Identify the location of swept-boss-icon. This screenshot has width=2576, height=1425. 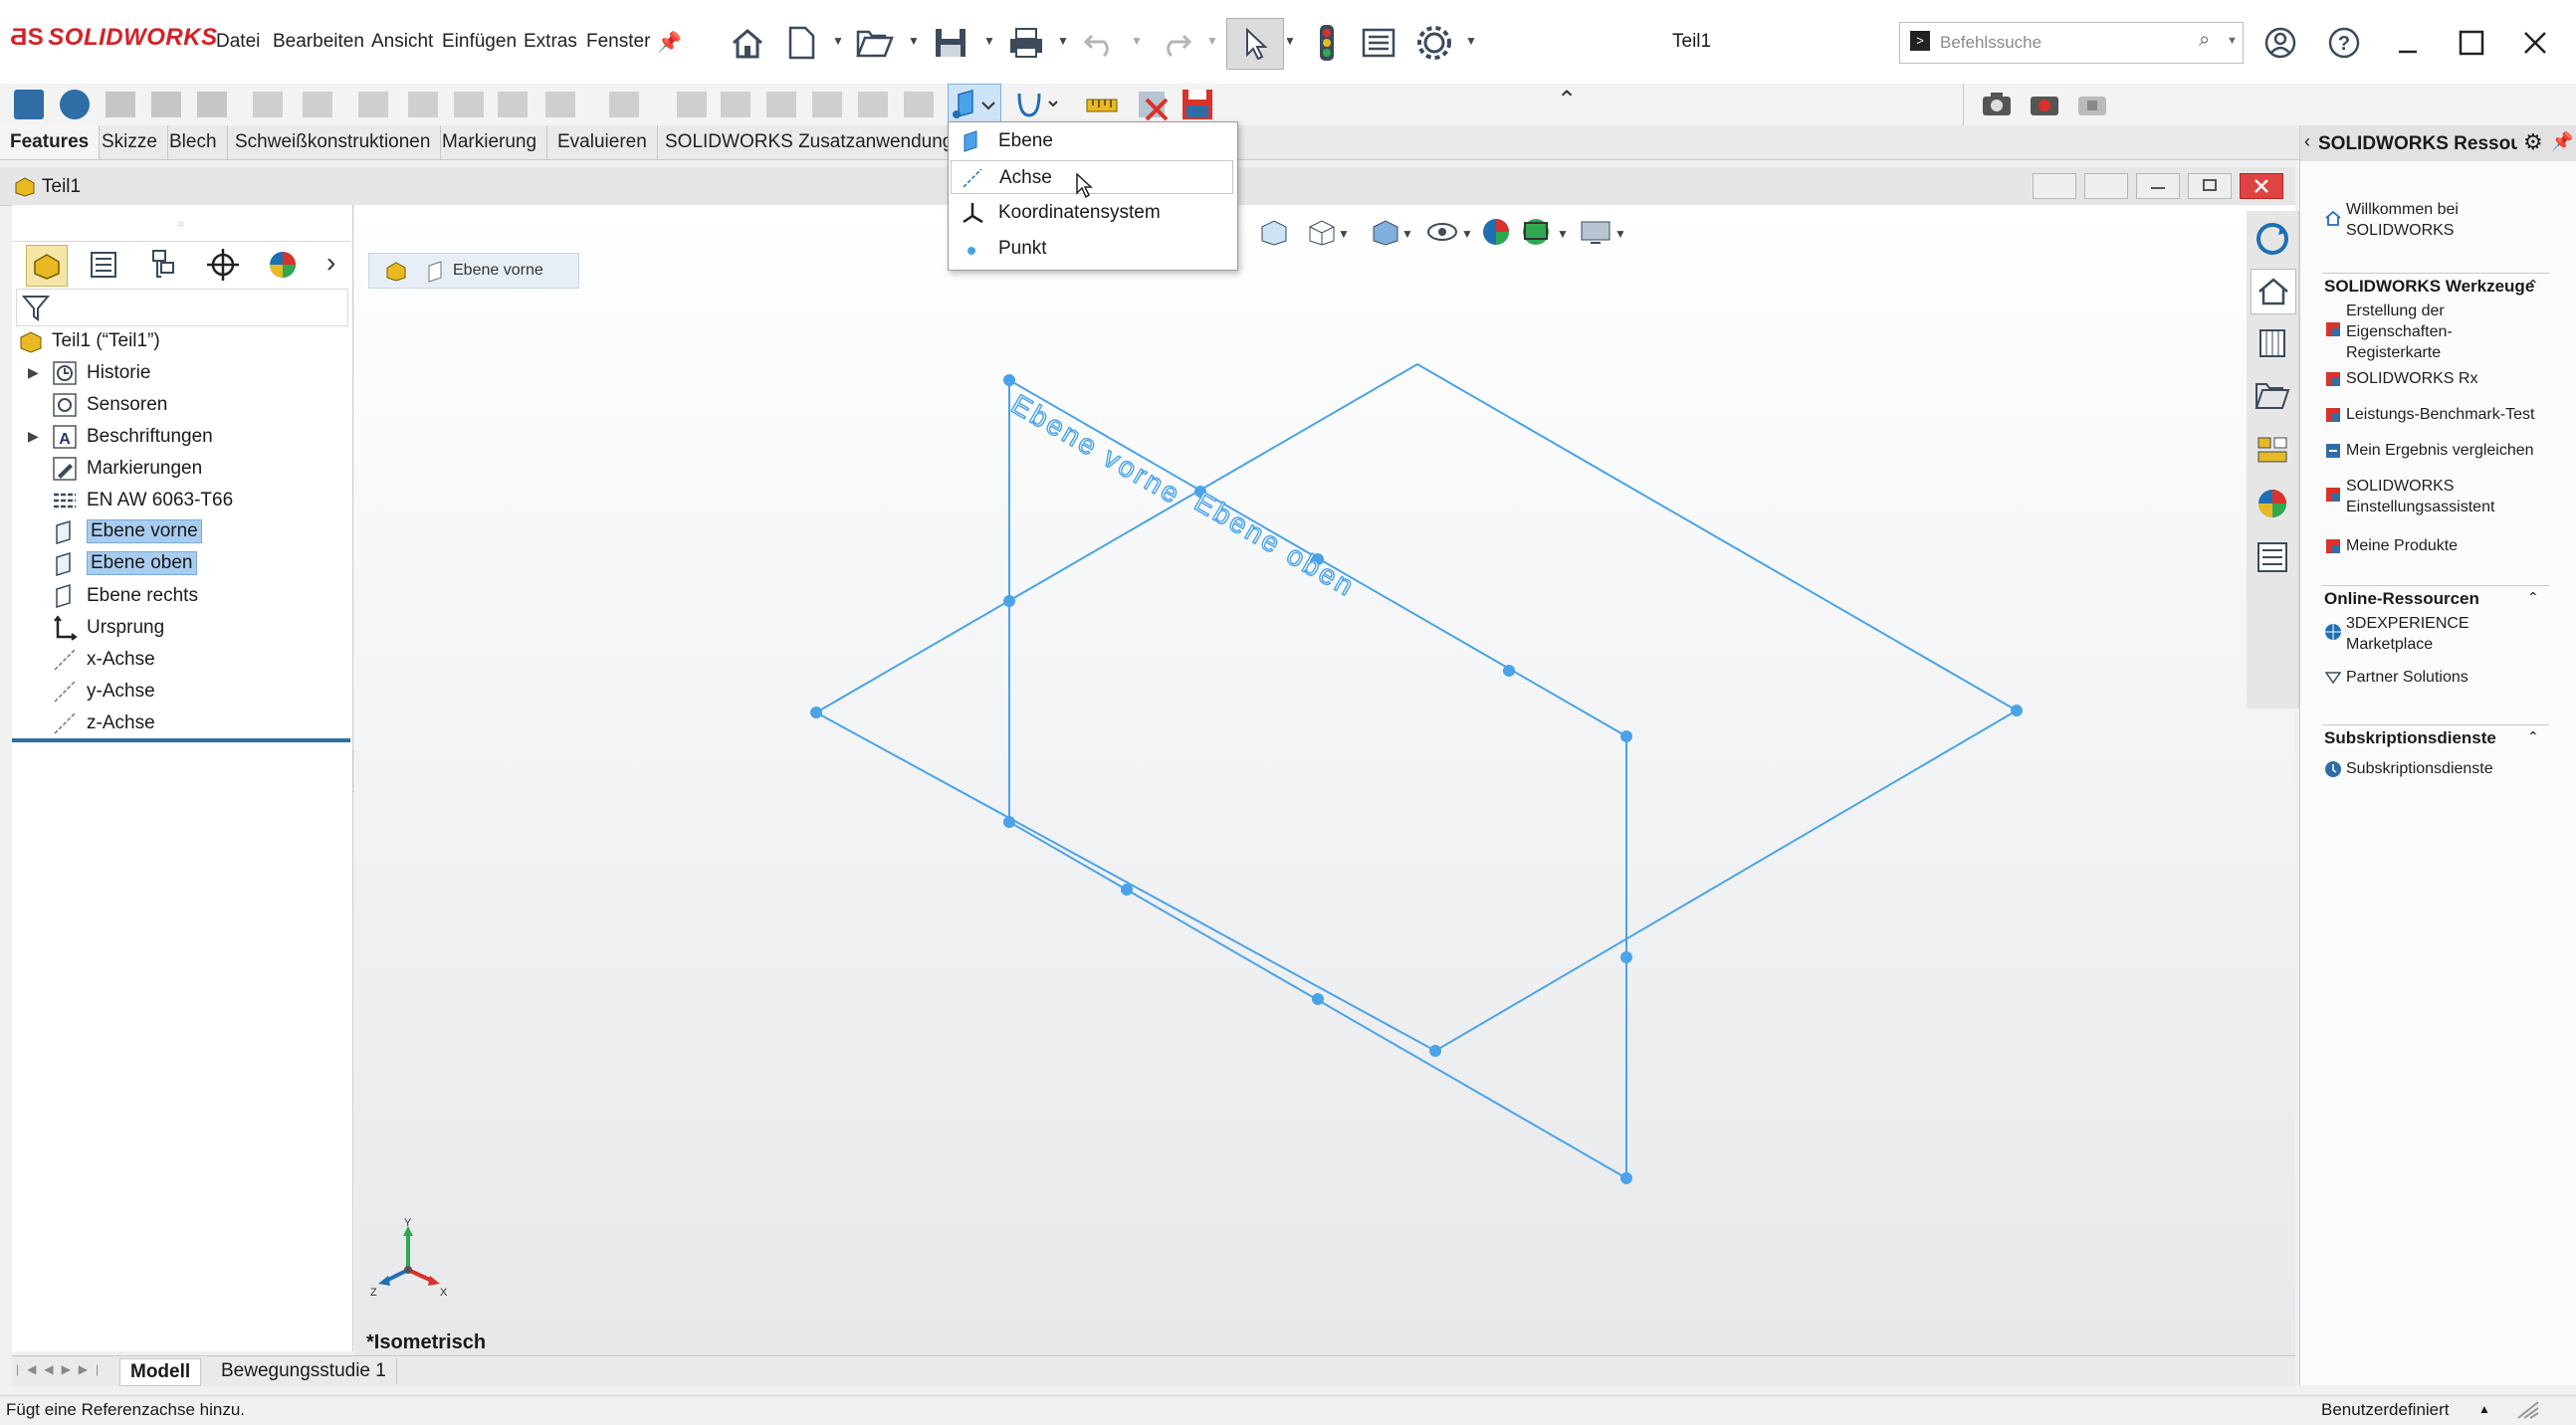
(120, 104).